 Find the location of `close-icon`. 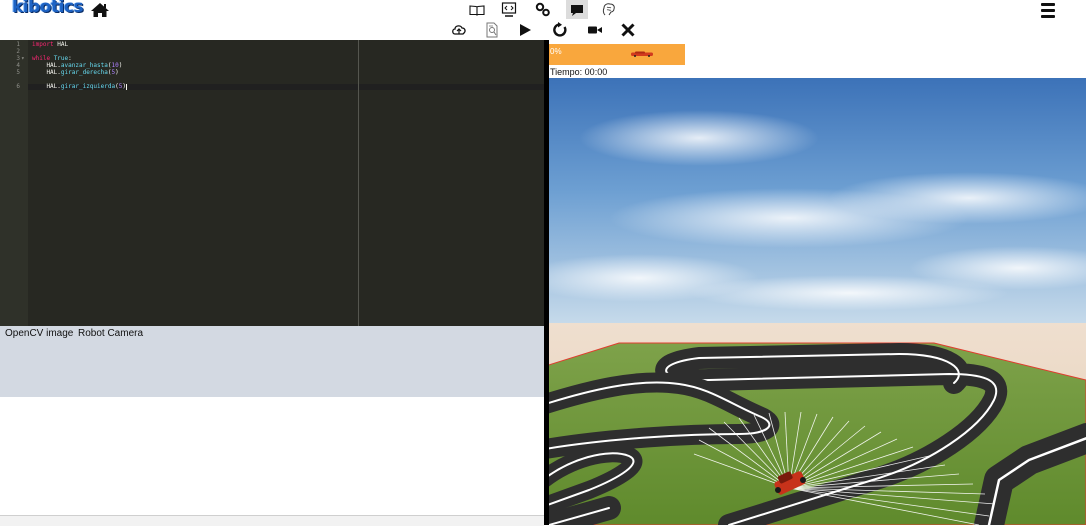

close-icon is located at coordinates (628, 30).